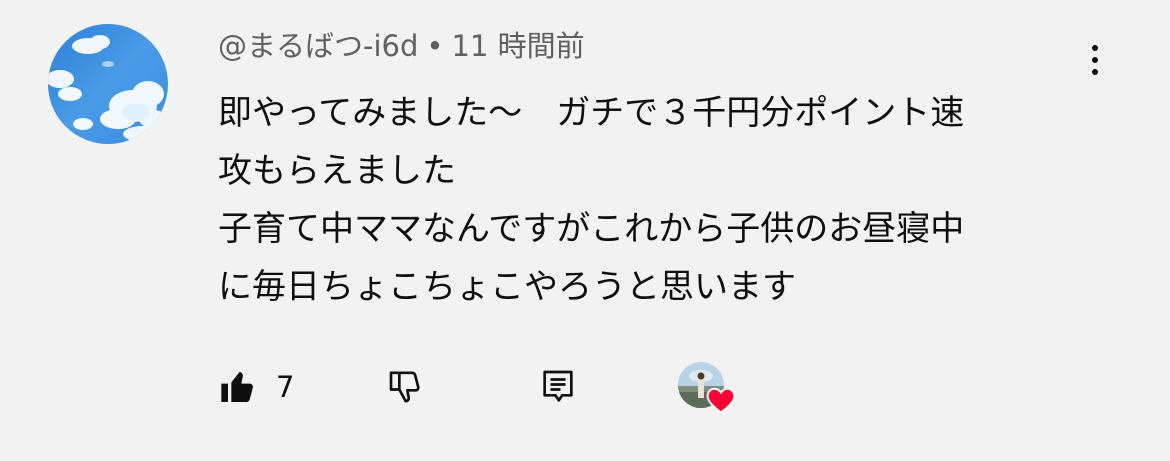  I want to click on sky-avatar-image, so click(108, 84).